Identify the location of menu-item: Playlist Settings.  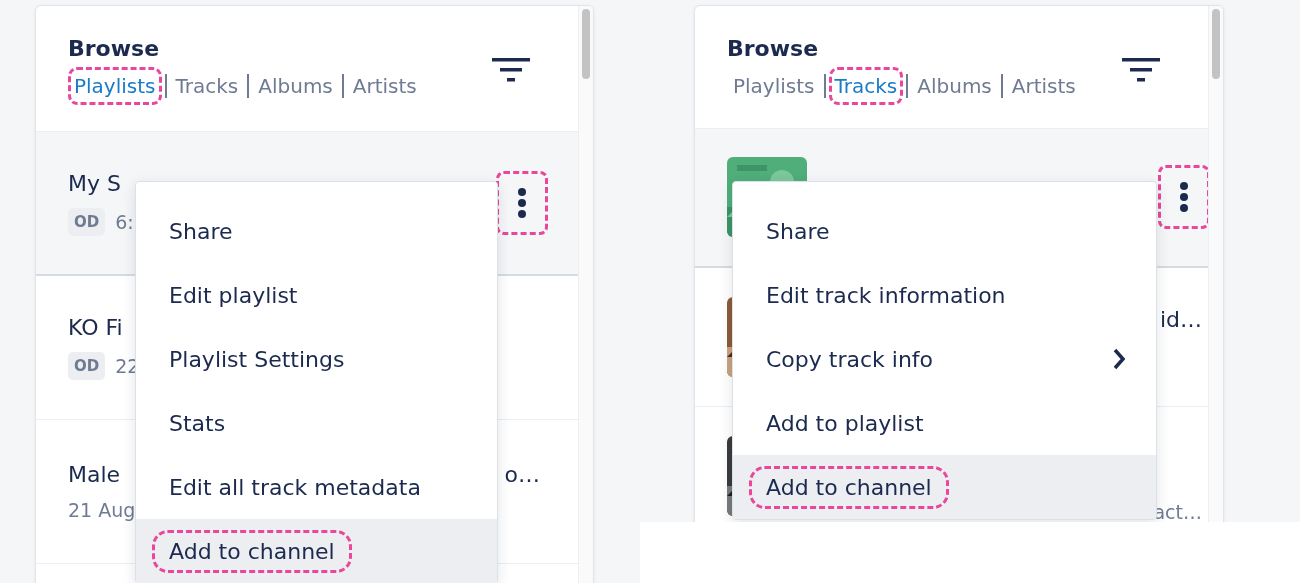
(316, 359).